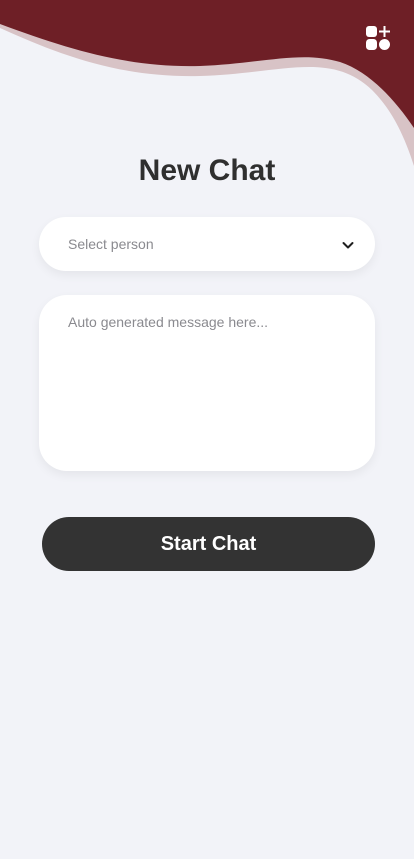  Describe the element at coordinates (207, 64) in the screenshot. I see `header-wave-dark` at that location.